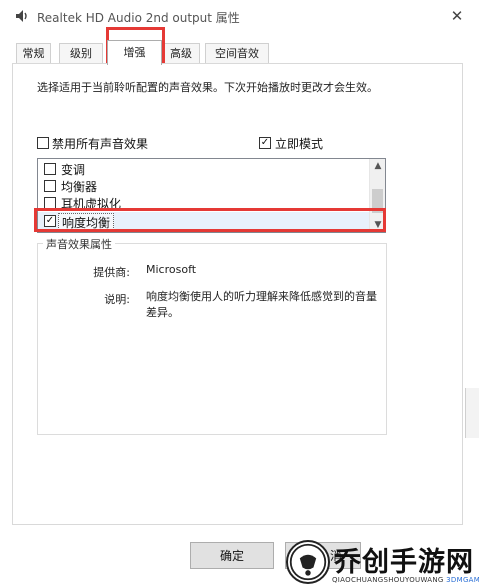 The height and width of the screenshot is (588, 479). What do you see at coordinates (79, 244) in the screenshot?
I see `effect-properties-title: 声音效果属性` at bounding box center [79, 244].